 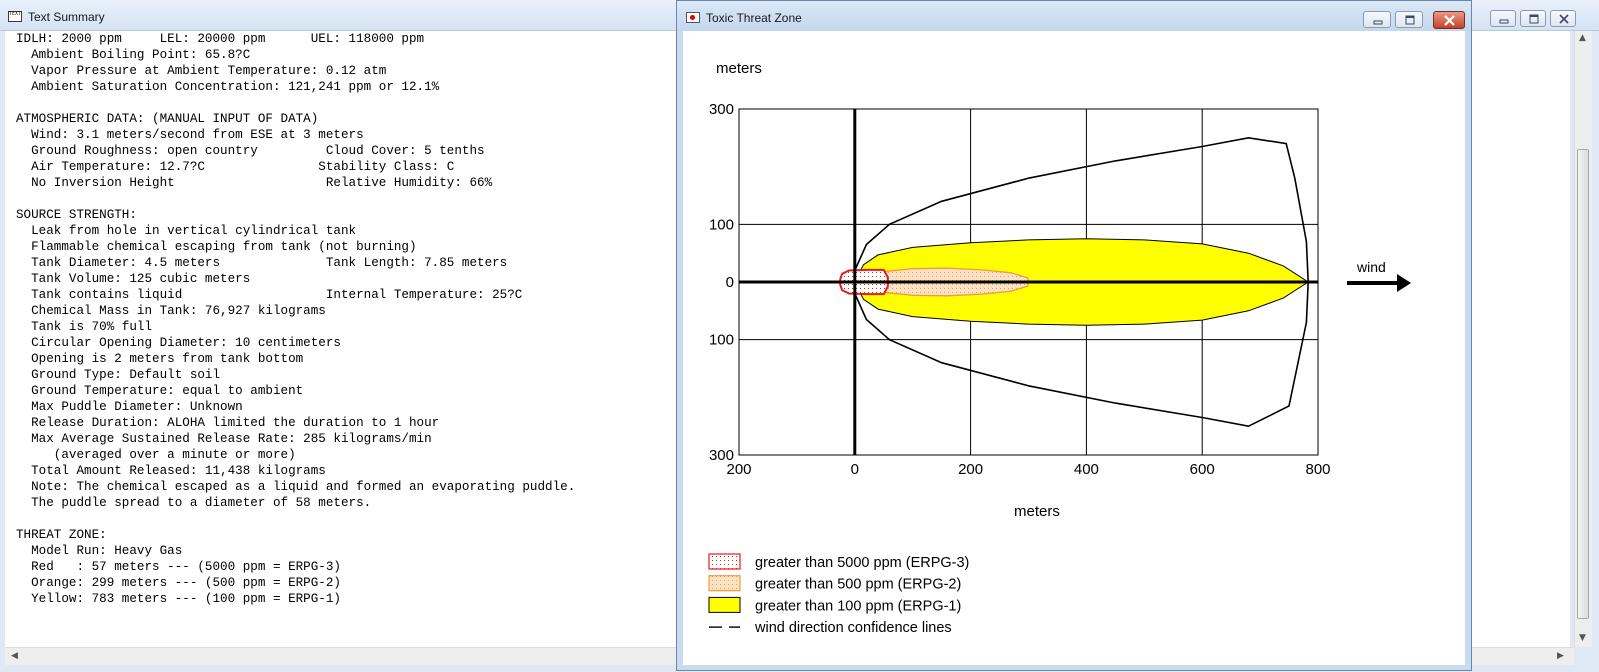 What do you see at coordinates (855, 469) in the screenshot?
I see `x-tick-label: 0` at bounding box center [855, 469].